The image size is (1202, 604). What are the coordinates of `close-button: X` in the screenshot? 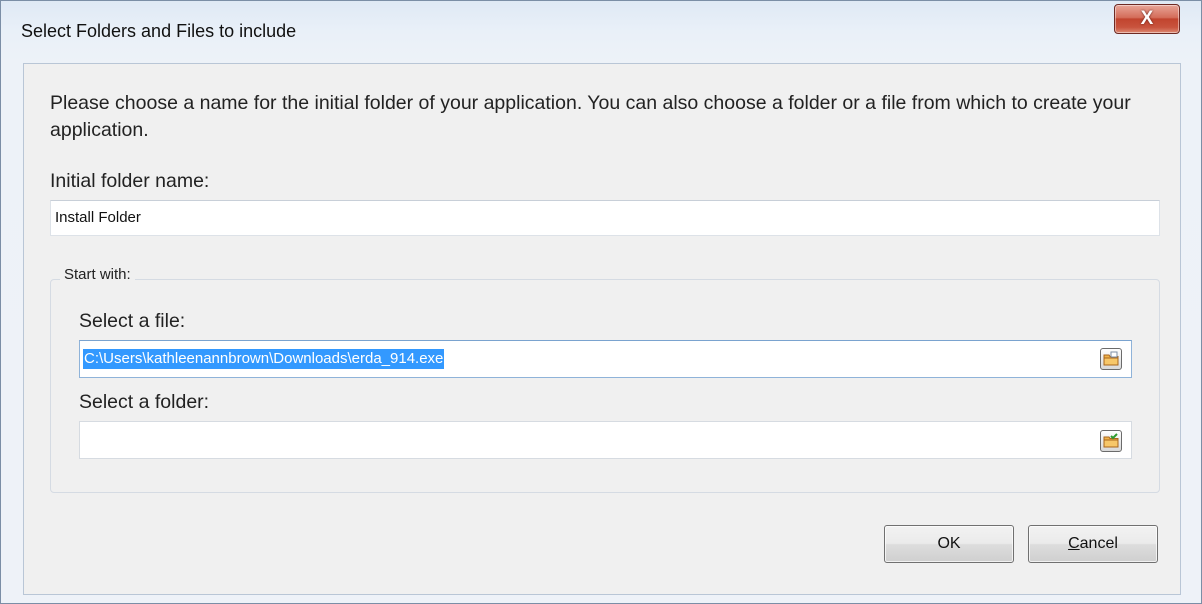 It's located at (1147, 19).